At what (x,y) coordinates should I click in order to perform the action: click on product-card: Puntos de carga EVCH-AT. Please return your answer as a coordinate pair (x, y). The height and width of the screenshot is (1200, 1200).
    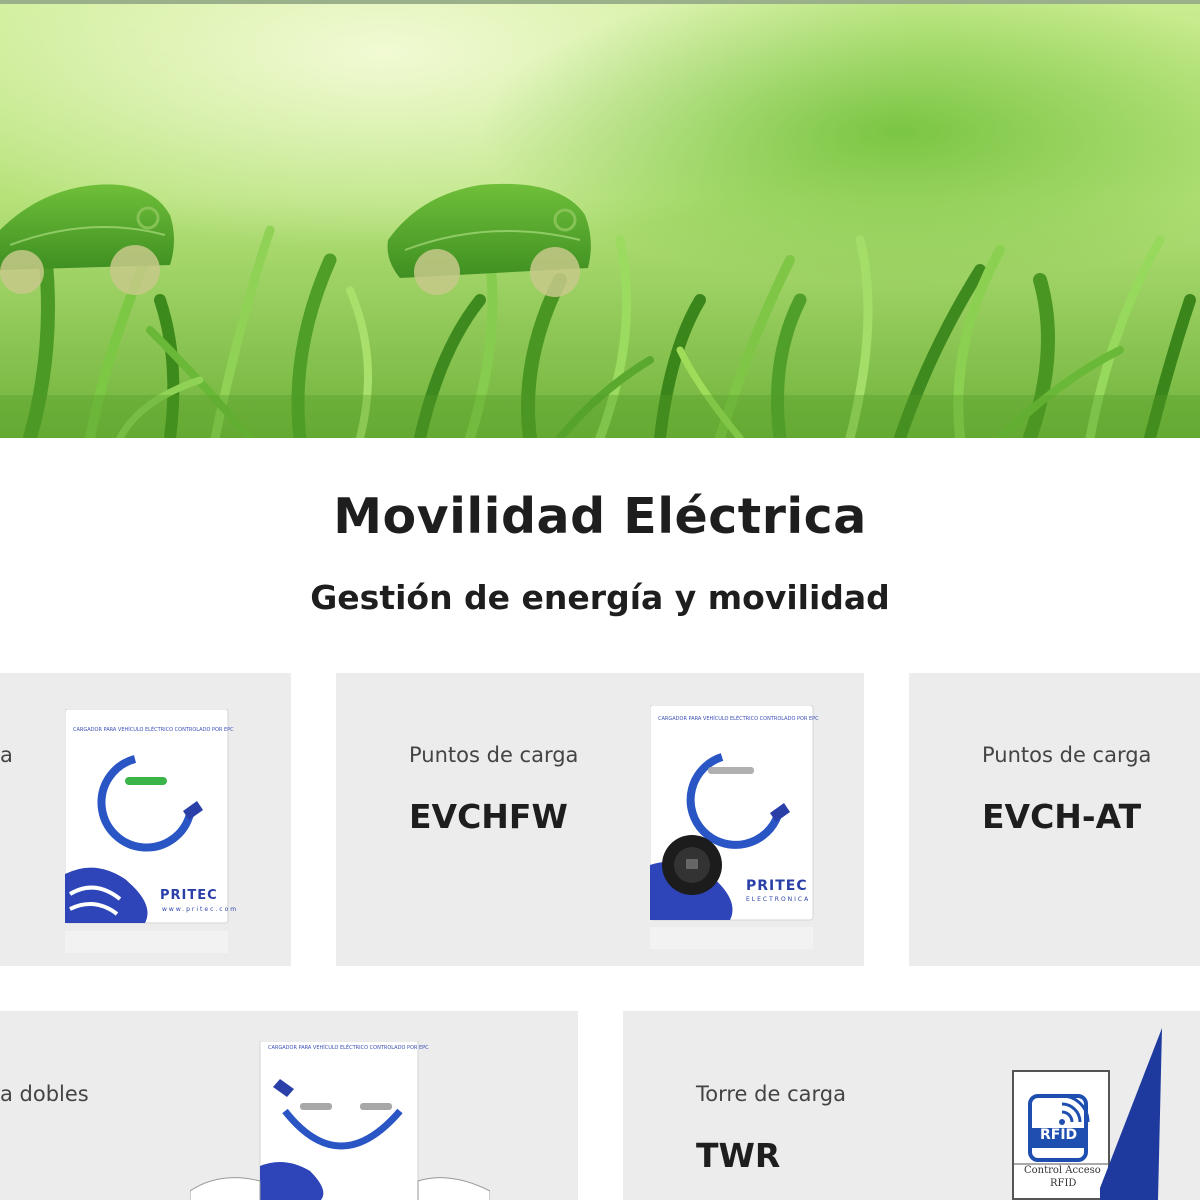
    Looking at the image, I should click on (1054, 819).